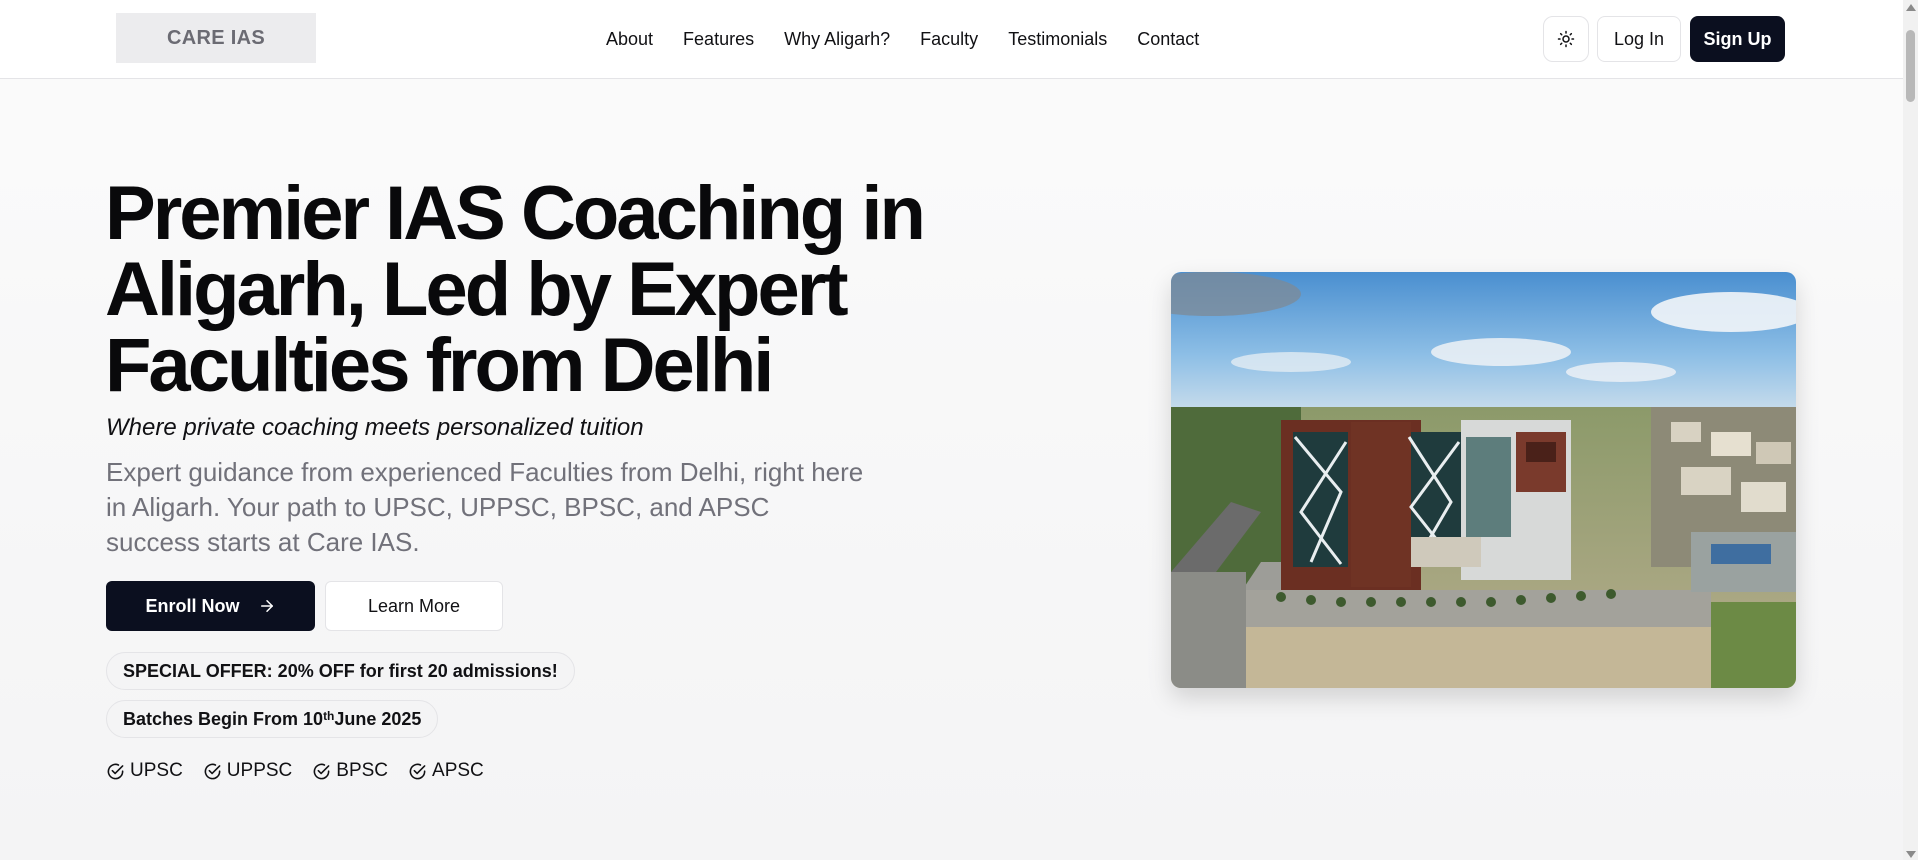 The height and width of the screenshot is (860, 1918). I want to click on exam-label: BPSC, so click(362, 770).